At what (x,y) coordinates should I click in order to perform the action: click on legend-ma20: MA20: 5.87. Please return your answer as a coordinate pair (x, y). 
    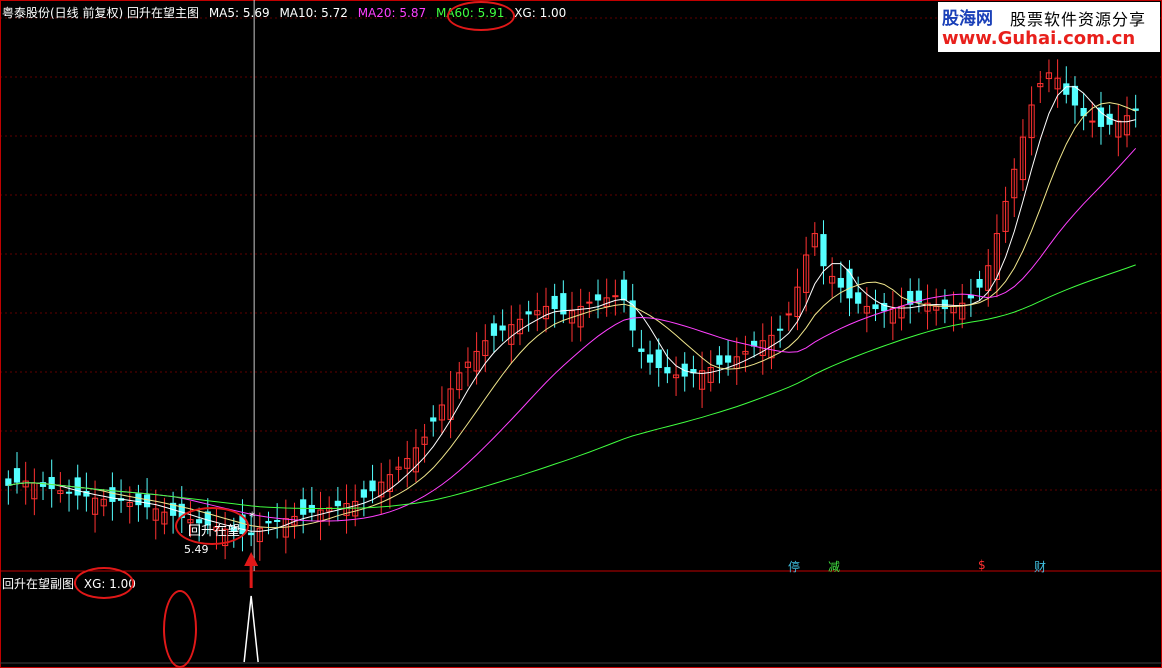
    Looking at the image, I should click on (392, 13).